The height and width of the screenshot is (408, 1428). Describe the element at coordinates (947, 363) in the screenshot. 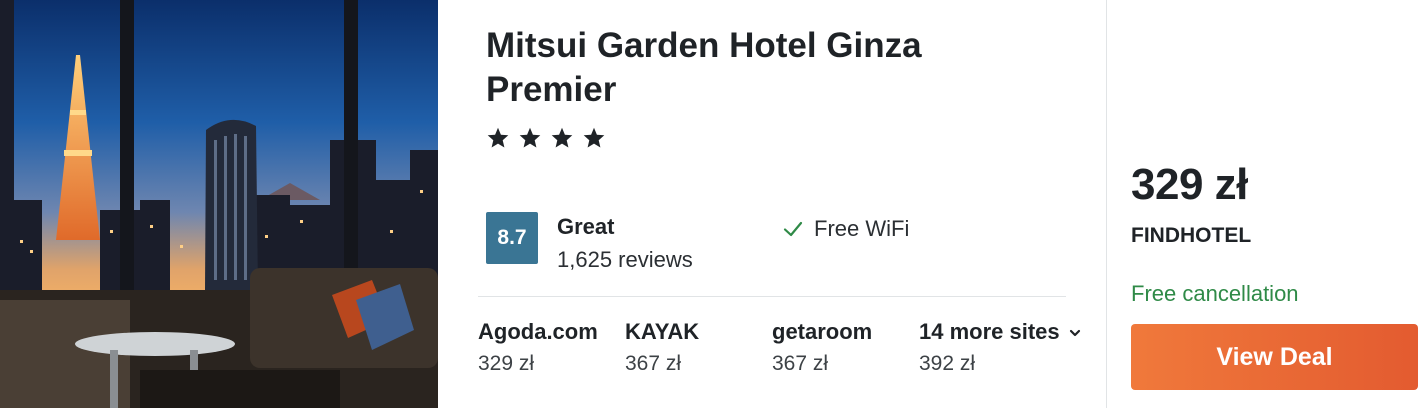

I see `site-price: 392 zł` at that location.